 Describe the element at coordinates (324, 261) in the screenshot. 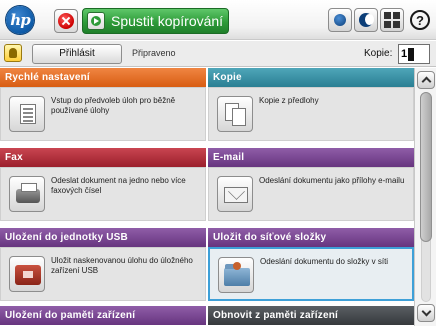

I see `tile-save-network-desc: Odeslání dokumentu do složky v síti` at that location.